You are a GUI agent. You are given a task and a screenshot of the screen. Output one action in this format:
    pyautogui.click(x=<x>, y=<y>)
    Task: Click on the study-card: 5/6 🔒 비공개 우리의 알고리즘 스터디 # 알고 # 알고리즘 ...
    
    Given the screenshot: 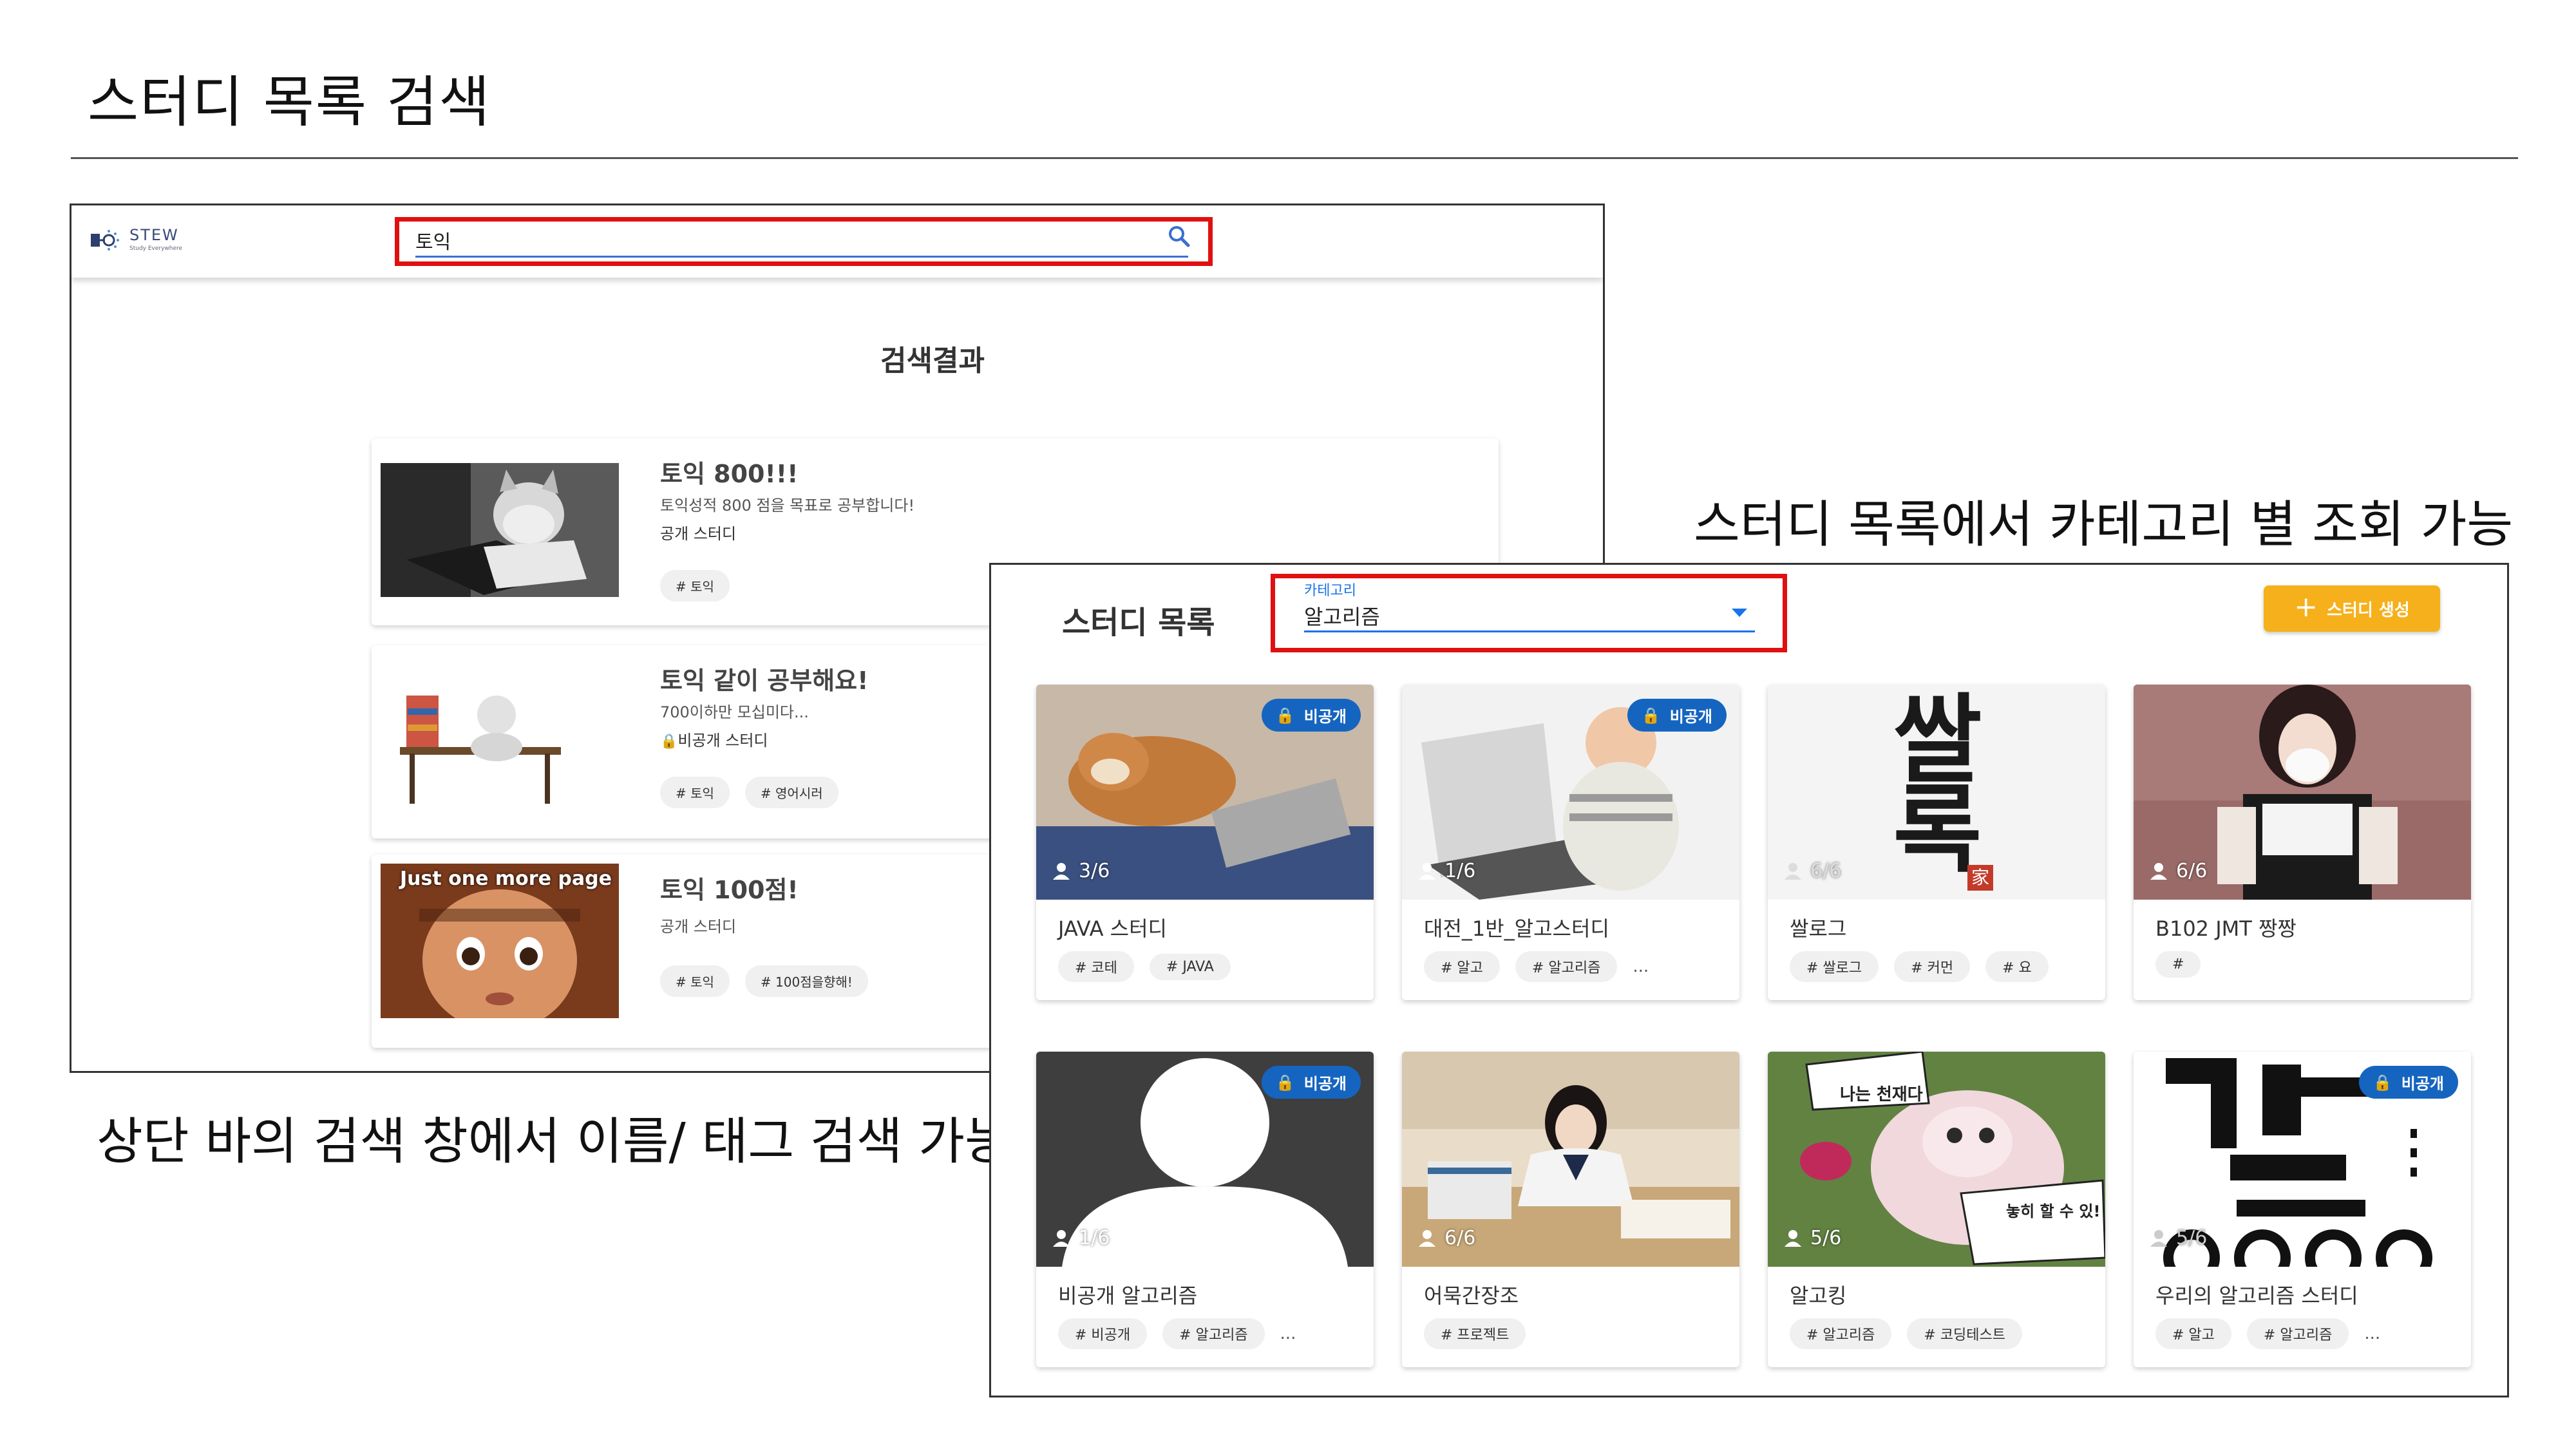 What is the action you would take?
    pyautogui.click(x=2302, y=1209)
    